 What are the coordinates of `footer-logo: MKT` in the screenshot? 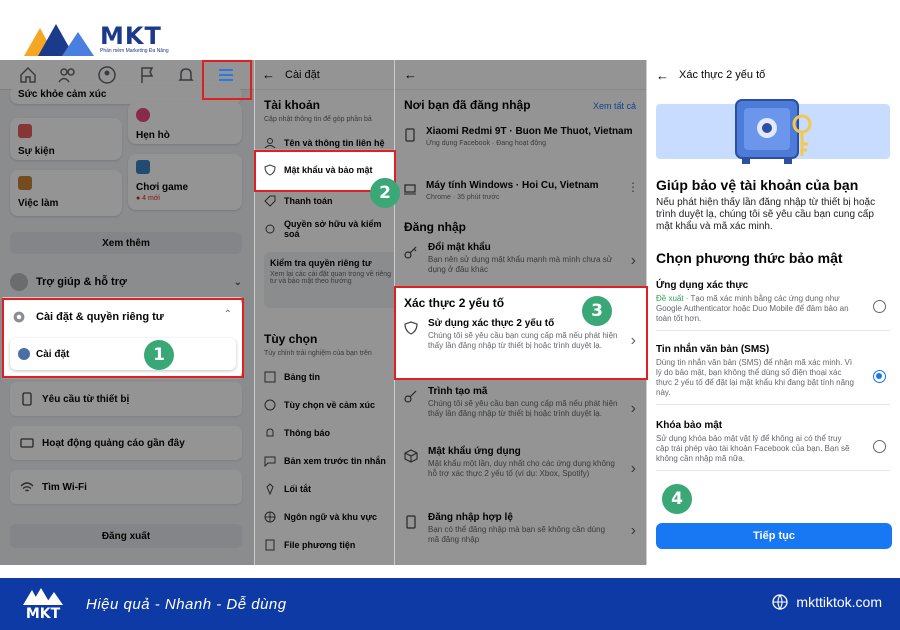 It's located at (43, 604).